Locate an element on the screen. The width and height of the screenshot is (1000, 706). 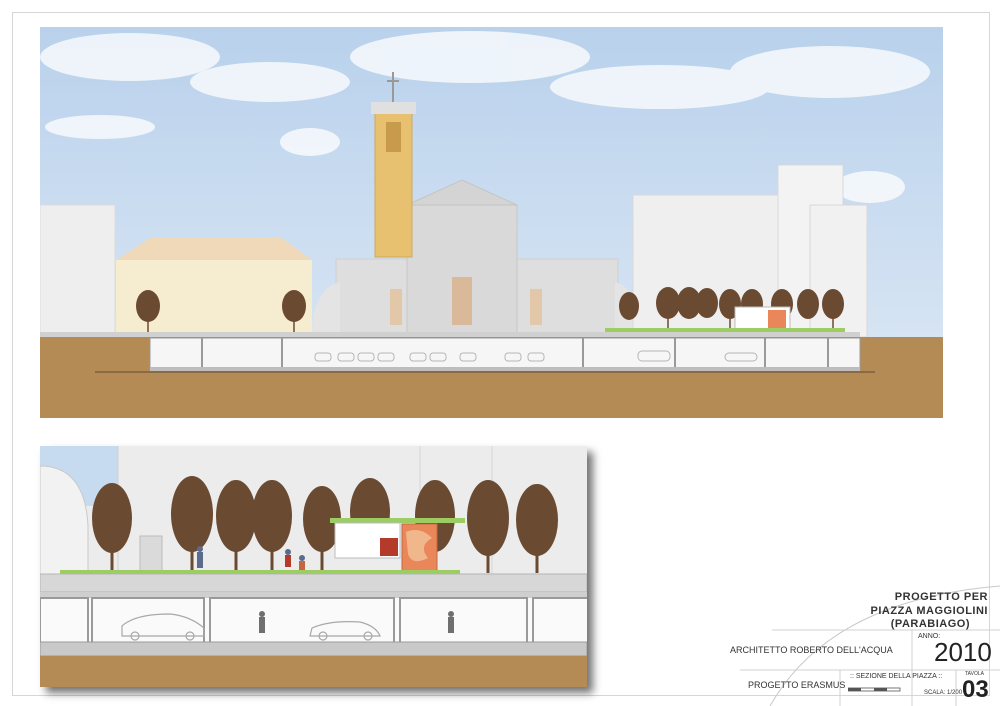
year-value: 2010 is located at coordinates (963, 652).